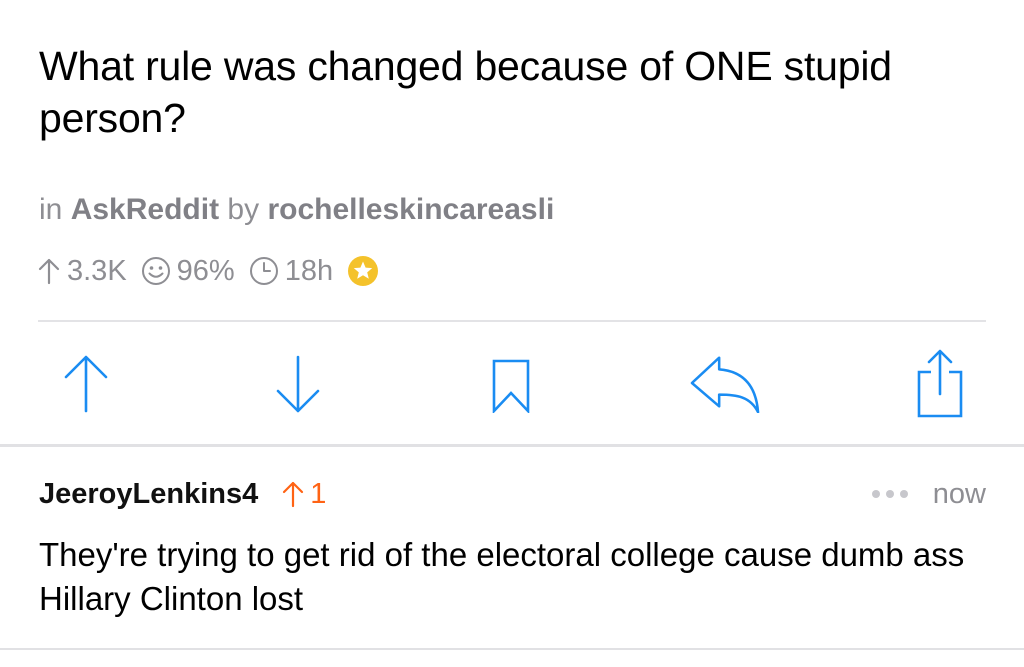 This screenshot has width=1024, height=667. I want to click on bookmark-icon, so click(511, 386).